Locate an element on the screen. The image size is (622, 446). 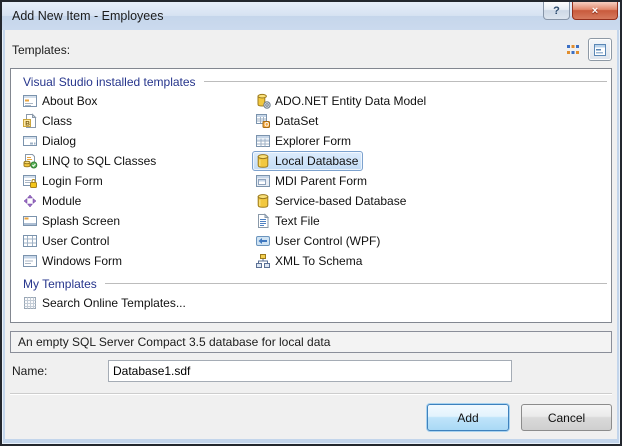
linq-sql-icon is located at coordinates (30, 161).